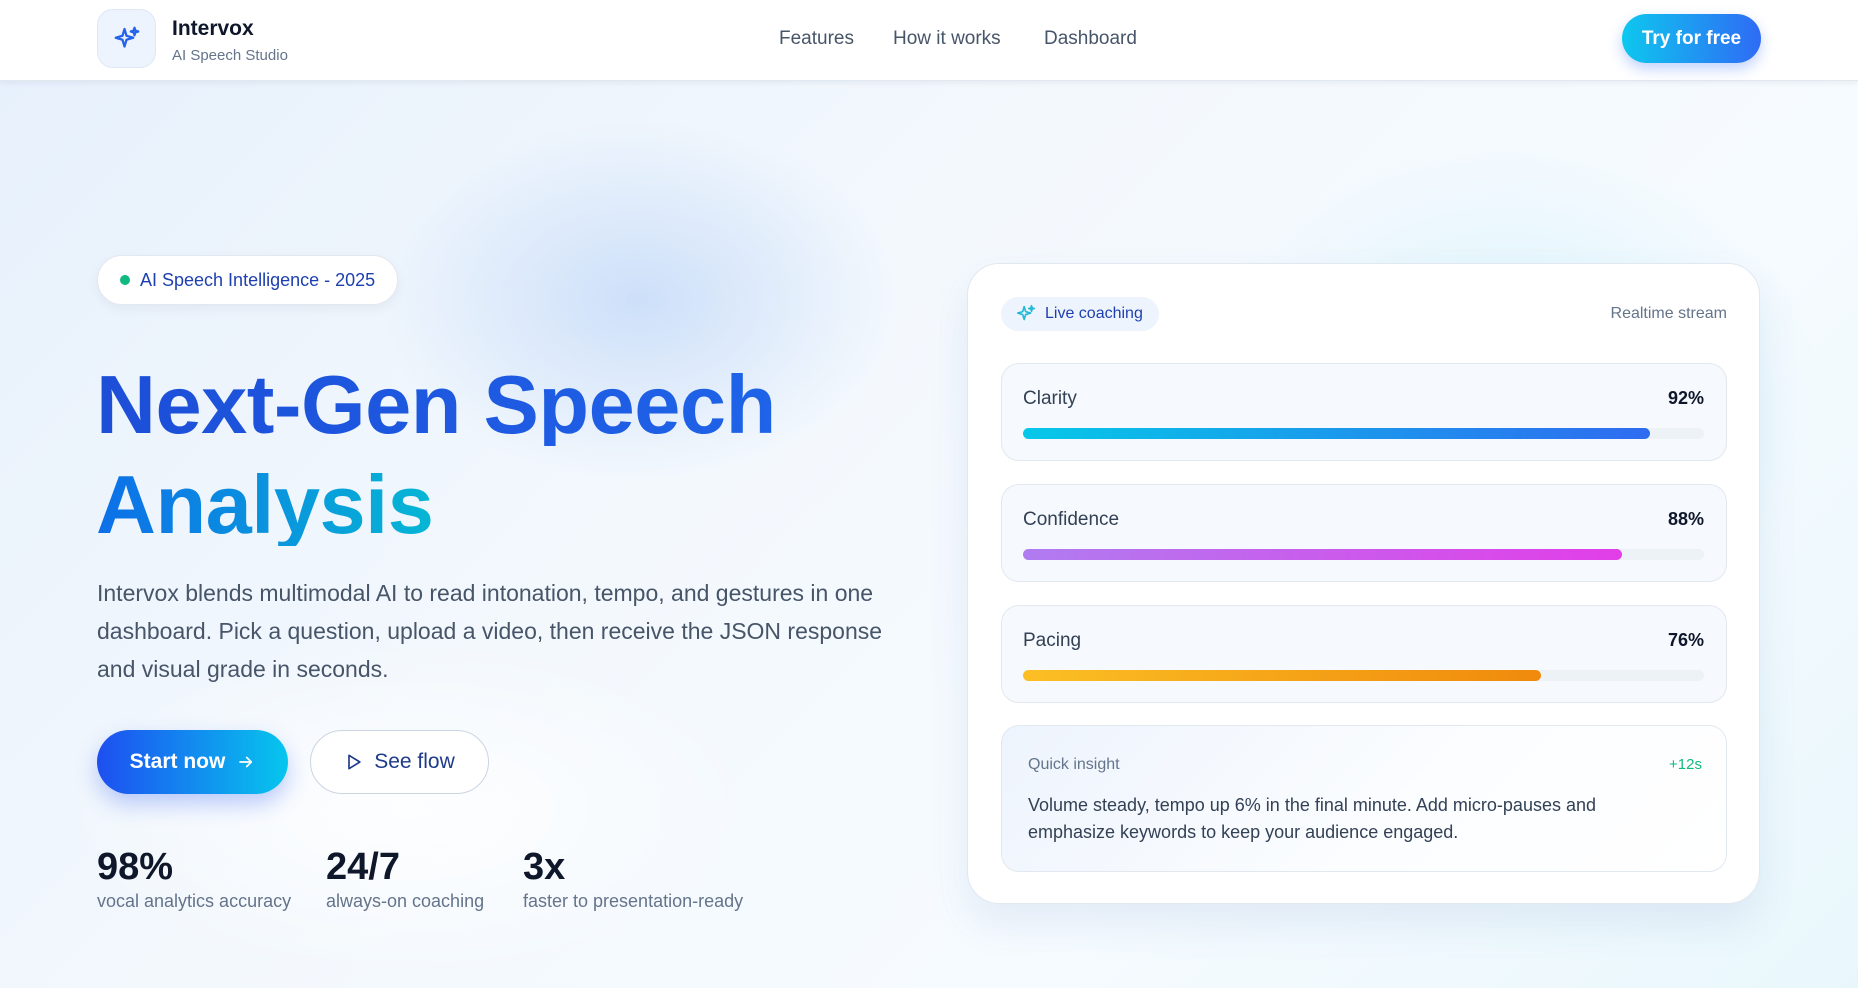  What do you see at coordinates (125, 280) in the screenshot?
I see `status-dot` at bounding box center [125, 280].